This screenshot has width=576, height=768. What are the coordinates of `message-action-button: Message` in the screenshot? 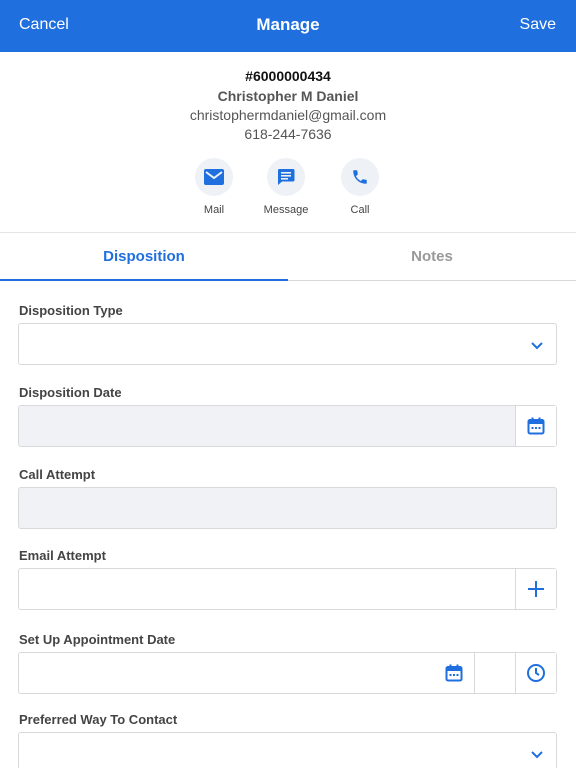 It's located at (286, 187).